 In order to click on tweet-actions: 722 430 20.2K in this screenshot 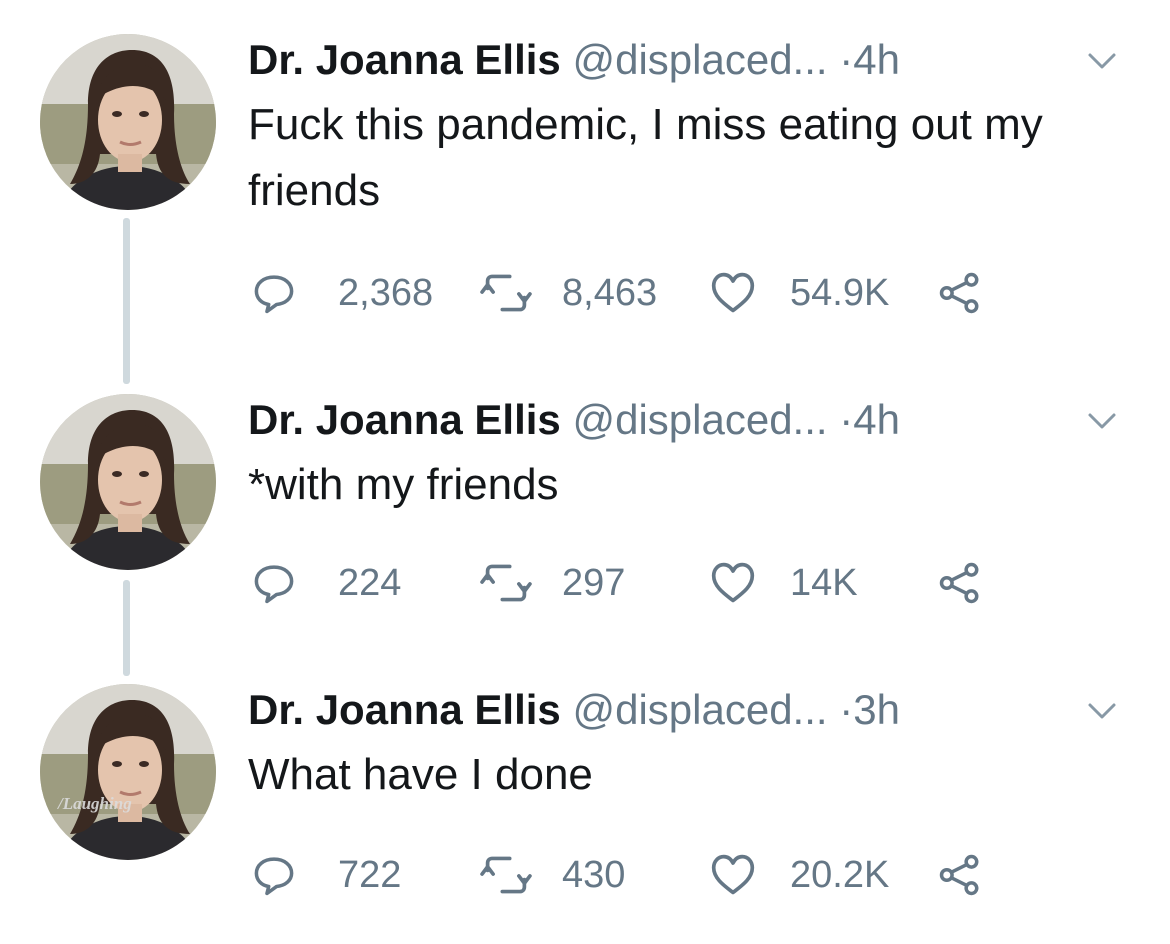, I will do `click(702, 875)`.